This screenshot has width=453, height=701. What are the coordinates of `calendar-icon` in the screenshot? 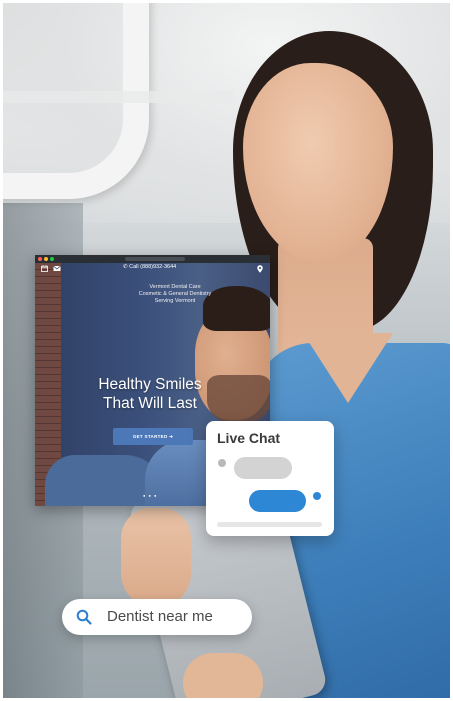 It's located at (44, 269).